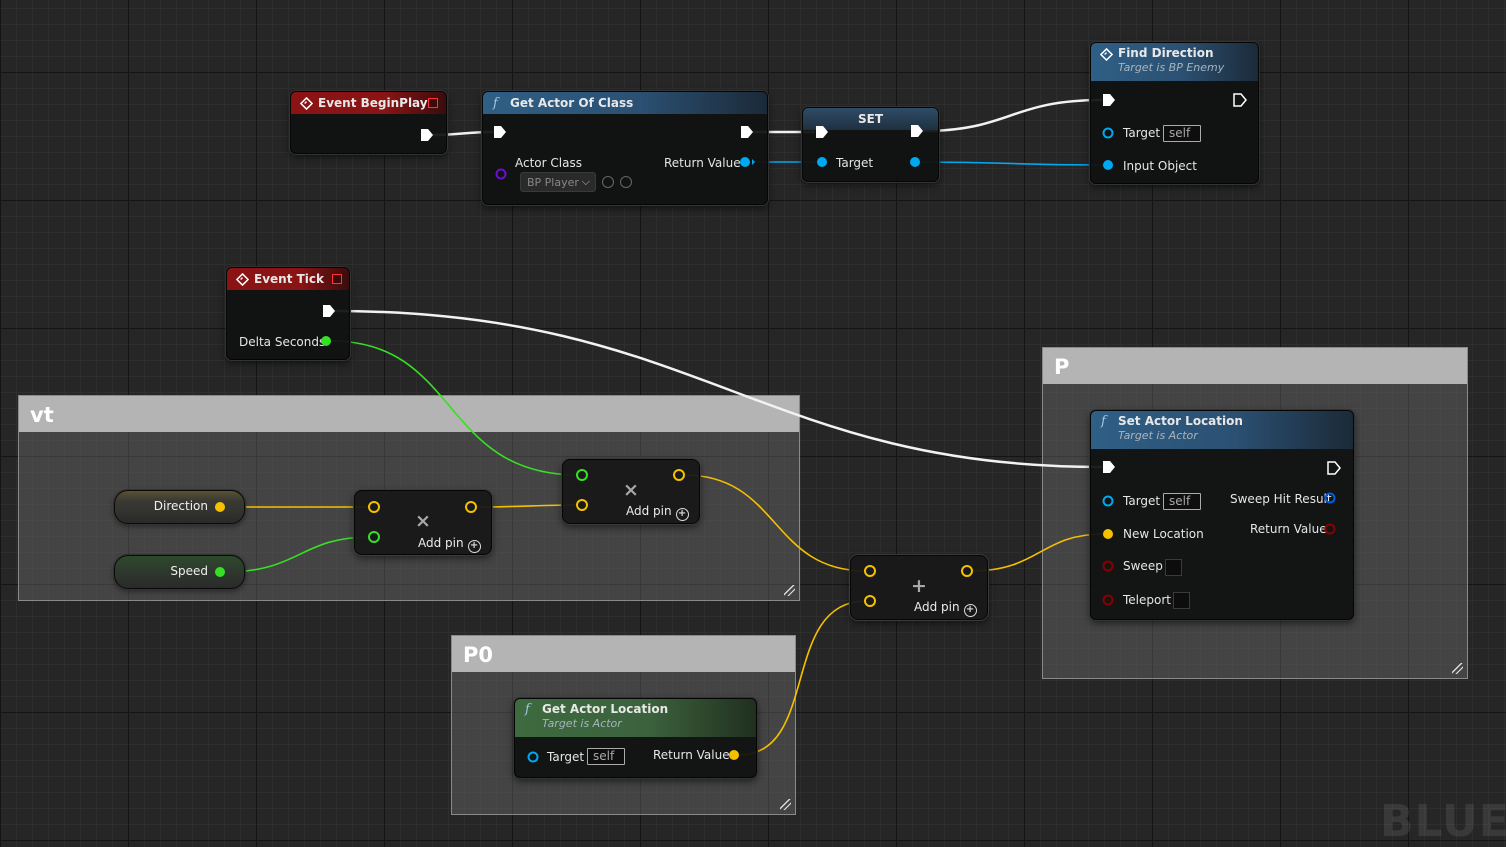 The image size is (1506, 847). Describe the element at coordinates (753, 162) in the screenshot. I see `pin-arrow` at that location.